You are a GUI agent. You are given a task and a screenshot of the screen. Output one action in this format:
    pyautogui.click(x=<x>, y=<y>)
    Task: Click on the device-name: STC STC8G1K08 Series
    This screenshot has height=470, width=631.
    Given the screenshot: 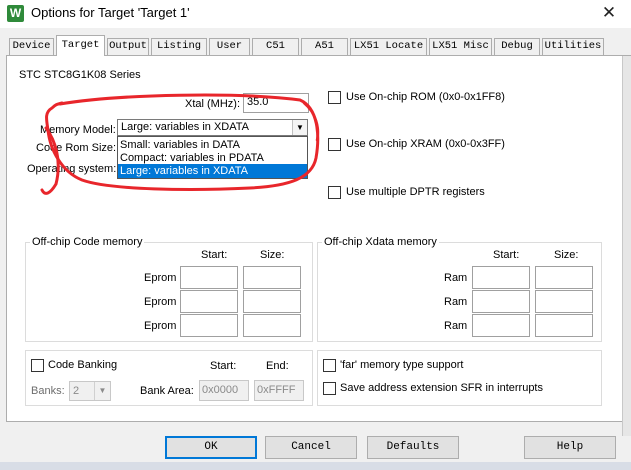 What is the action you would take?
    pyautogui.click(x=80, y=75)
    